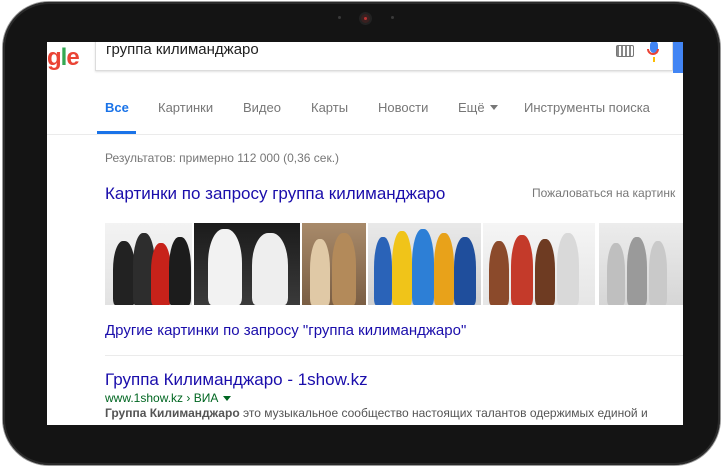  What do you see at coordinates (275, 194) in the screenshot?
I see `images-heading-link: Картинки по запросу группа килиманджаро` at bounding box center [275, 194].